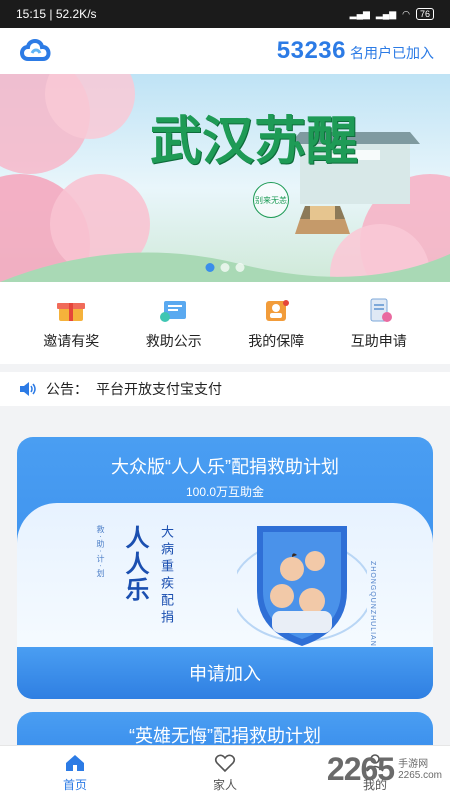 This screenshot has width=450, height=800. What do you see at coordinates (74, 785) in the screenshot?
I see `tab-home-label: 首页` at bounding box center [74, 785].